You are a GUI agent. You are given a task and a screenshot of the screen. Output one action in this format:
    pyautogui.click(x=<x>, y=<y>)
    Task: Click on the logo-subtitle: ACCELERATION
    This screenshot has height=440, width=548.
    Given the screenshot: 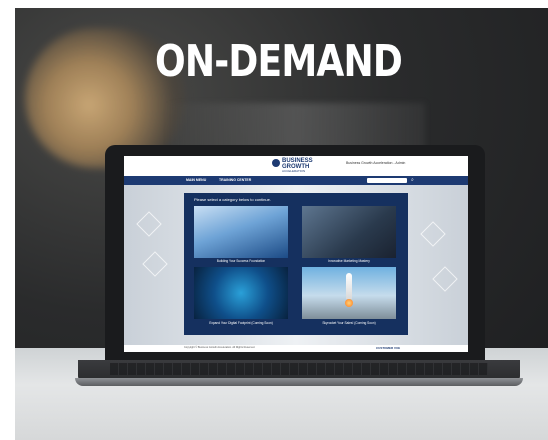 What is the action you would take?
    pyautogui.click(x=294, y=171)
    